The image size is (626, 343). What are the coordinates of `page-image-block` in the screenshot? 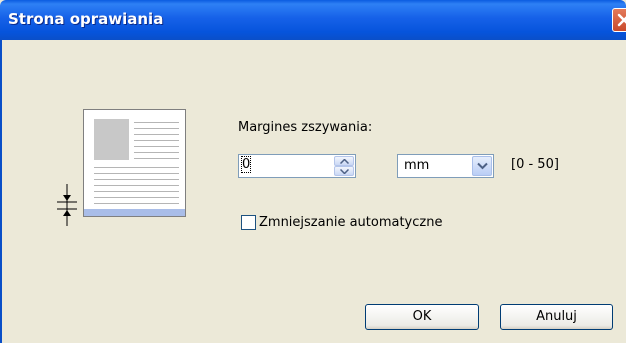 It's located at (111, 139).